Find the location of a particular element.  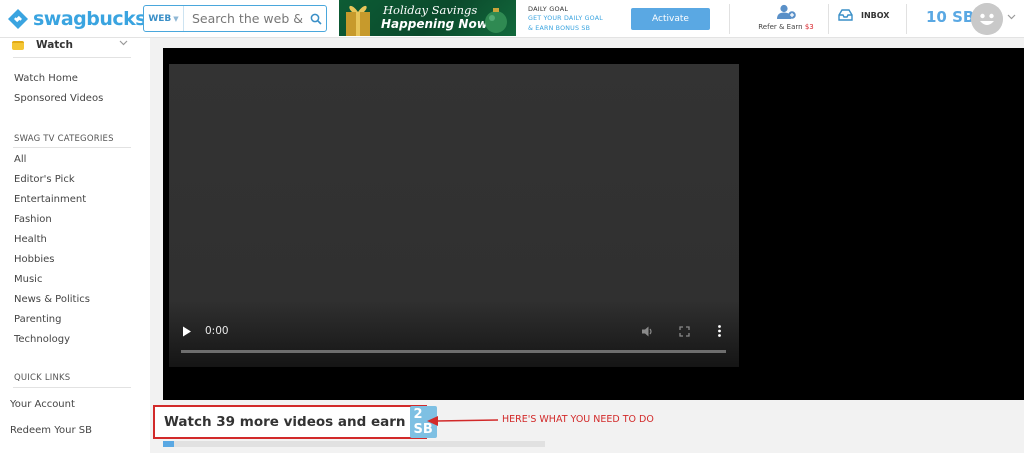

refer-earn-label: Refer & Earn $3 is located at coordinates (786, 27).